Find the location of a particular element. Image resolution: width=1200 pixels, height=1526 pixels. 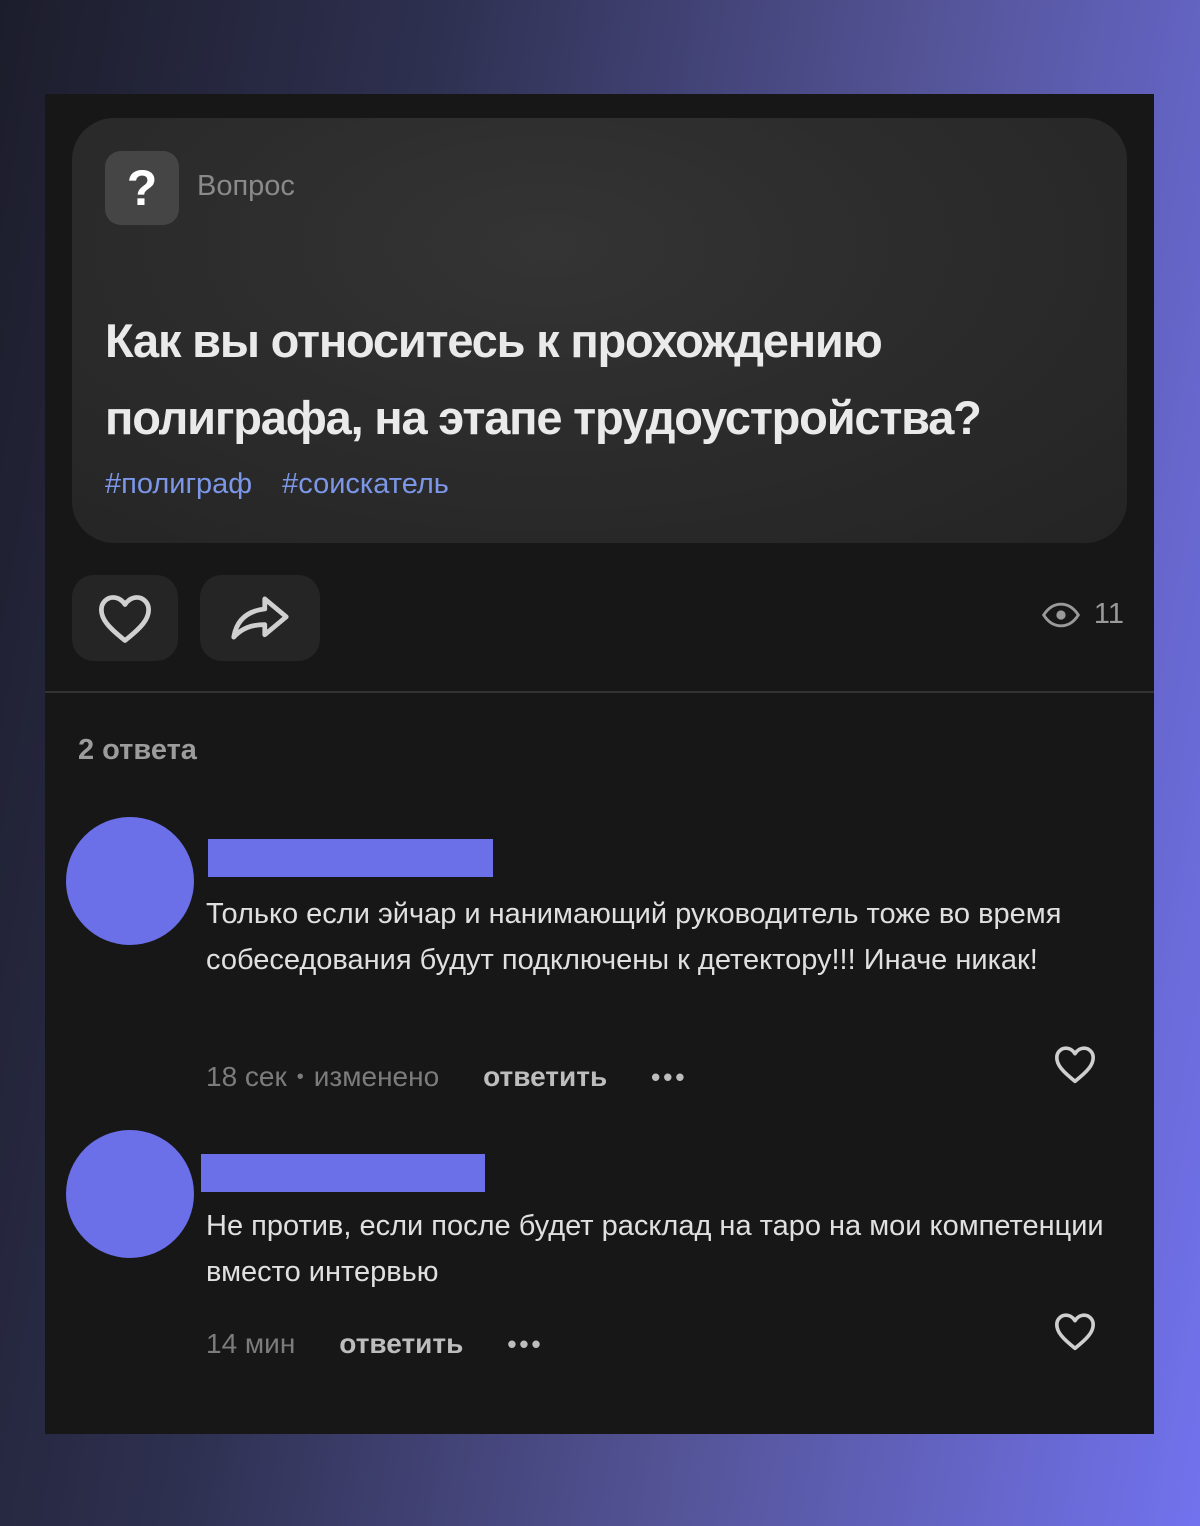

question-type-label: Вопрос is located at coordinates (246, 186).